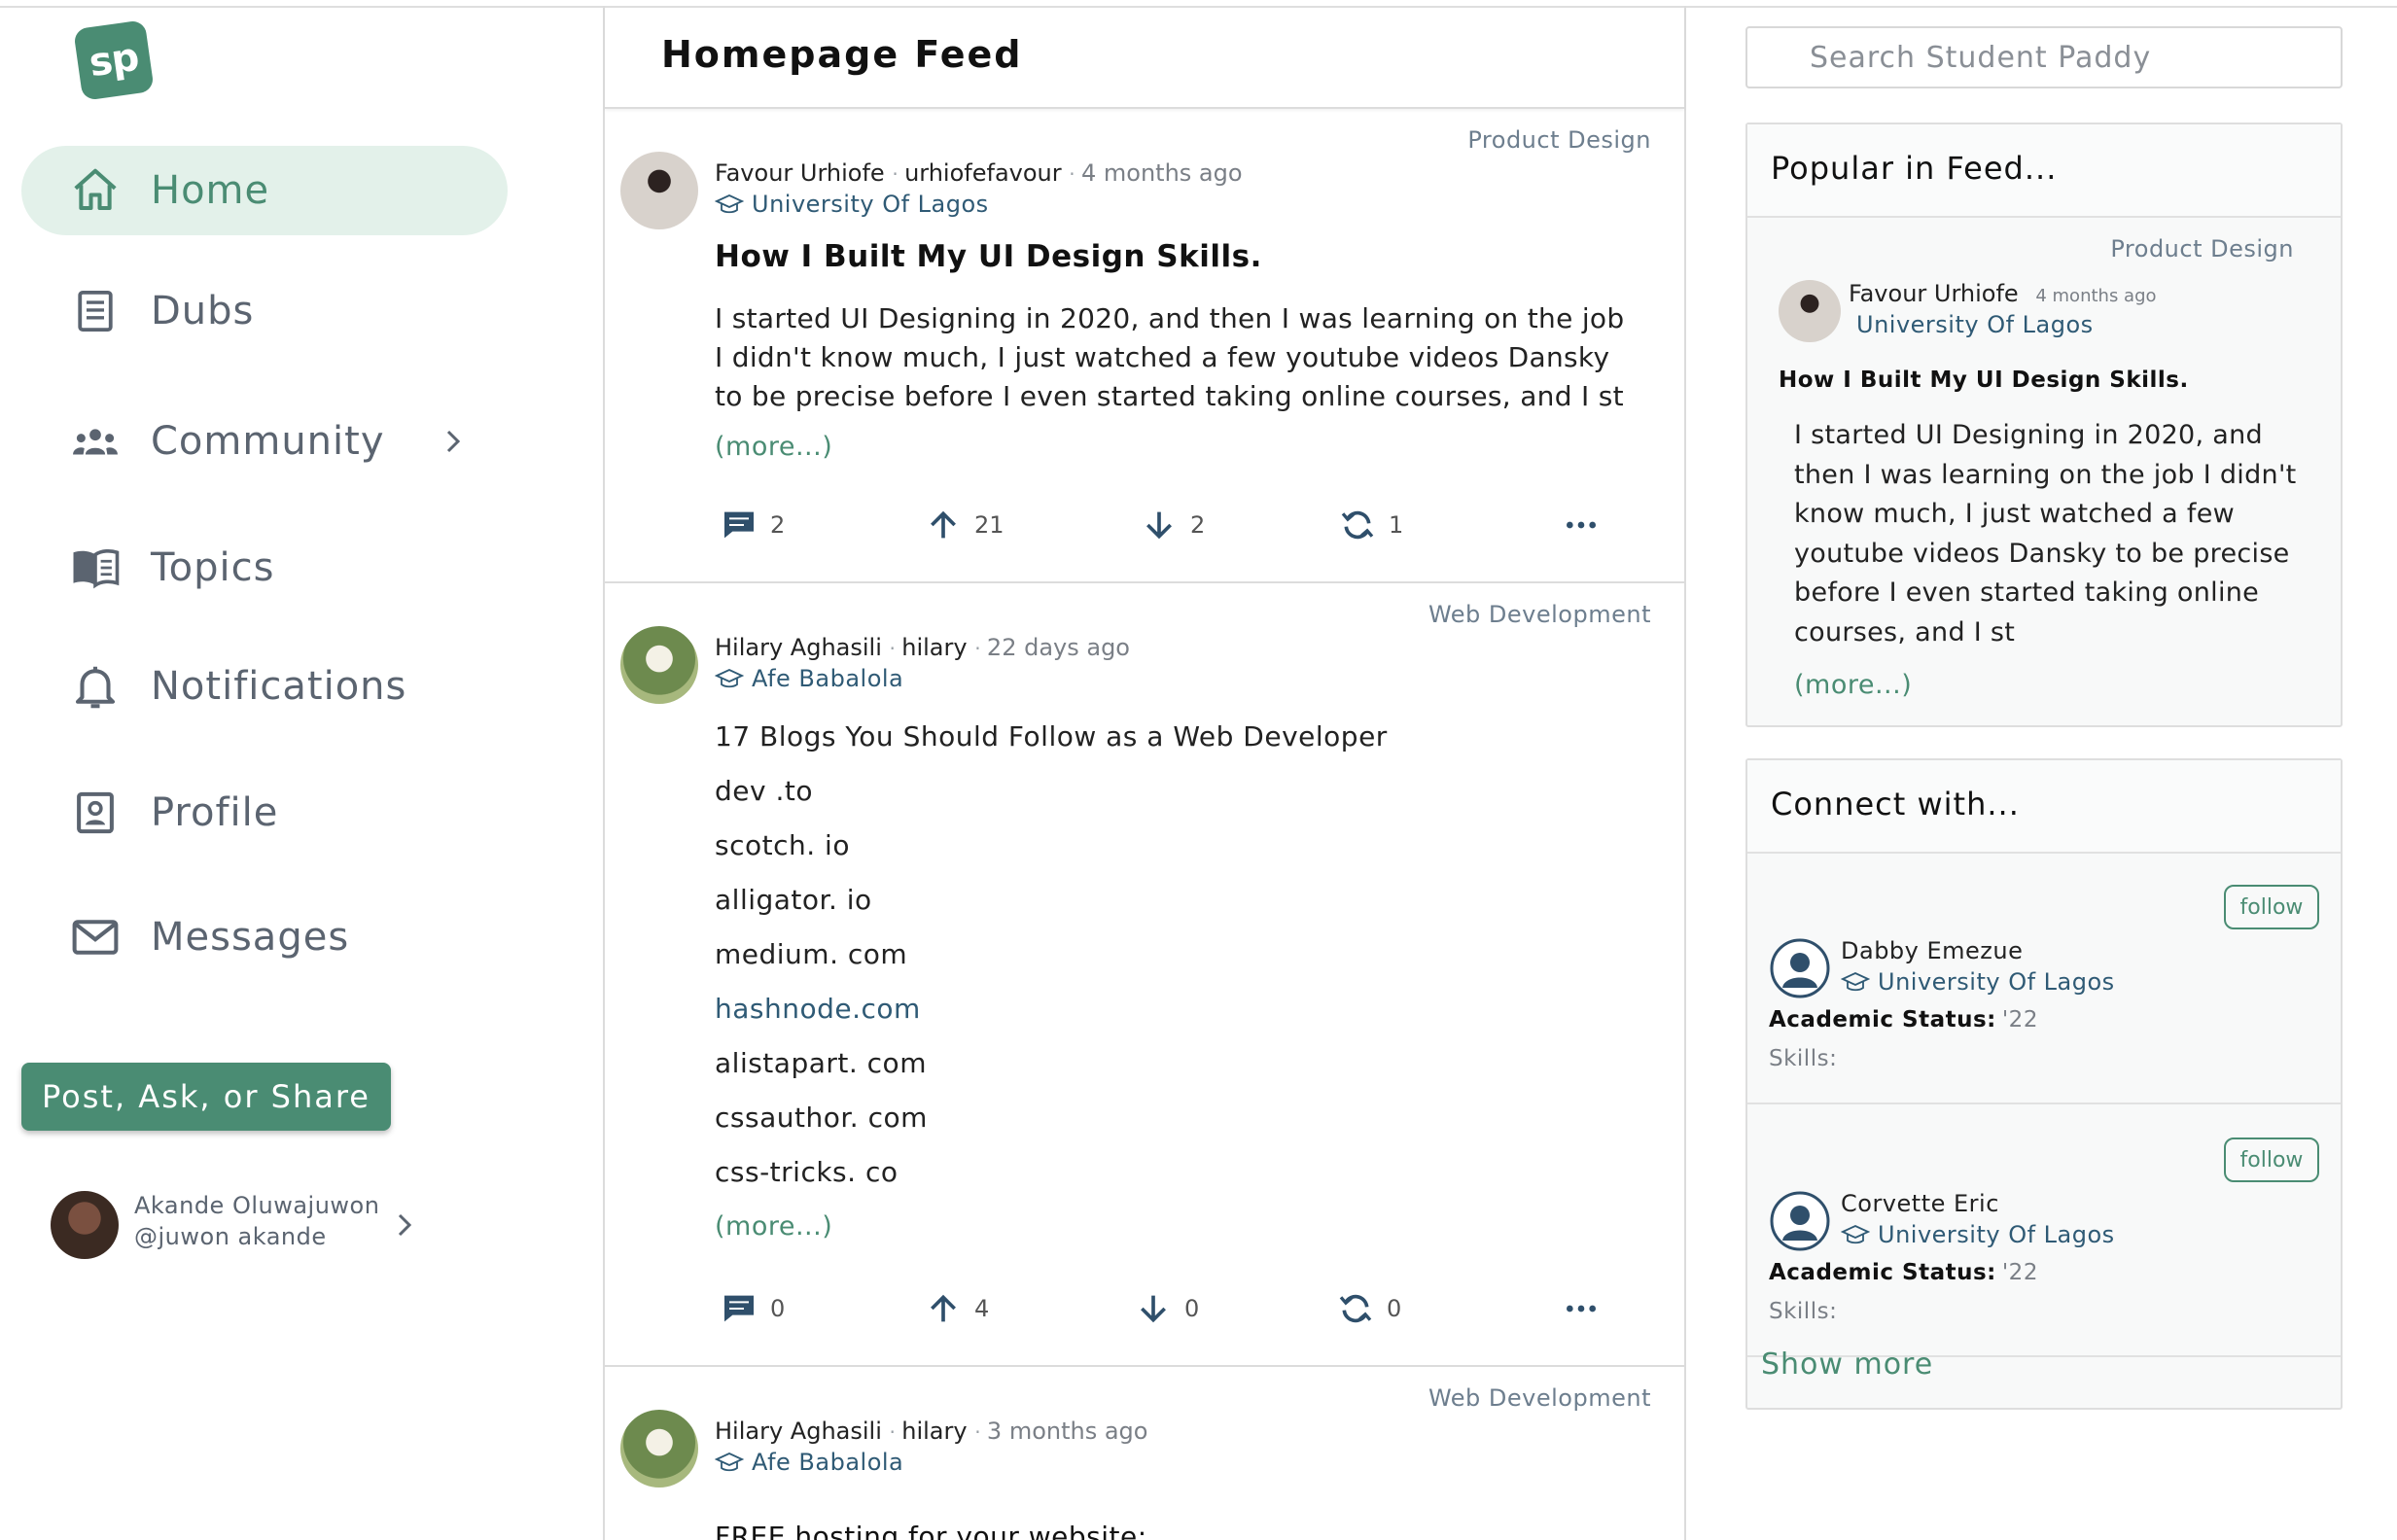 The width and height of the screenshot is (2397, 1540). What do you see at coordinates (95, 686) in the screenshot?
I see `bell-icon` at bounding box center [95, 686].